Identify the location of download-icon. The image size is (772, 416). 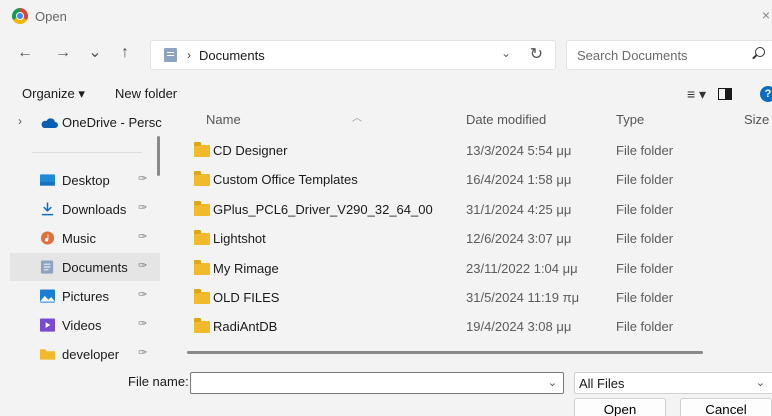
(47, 209).